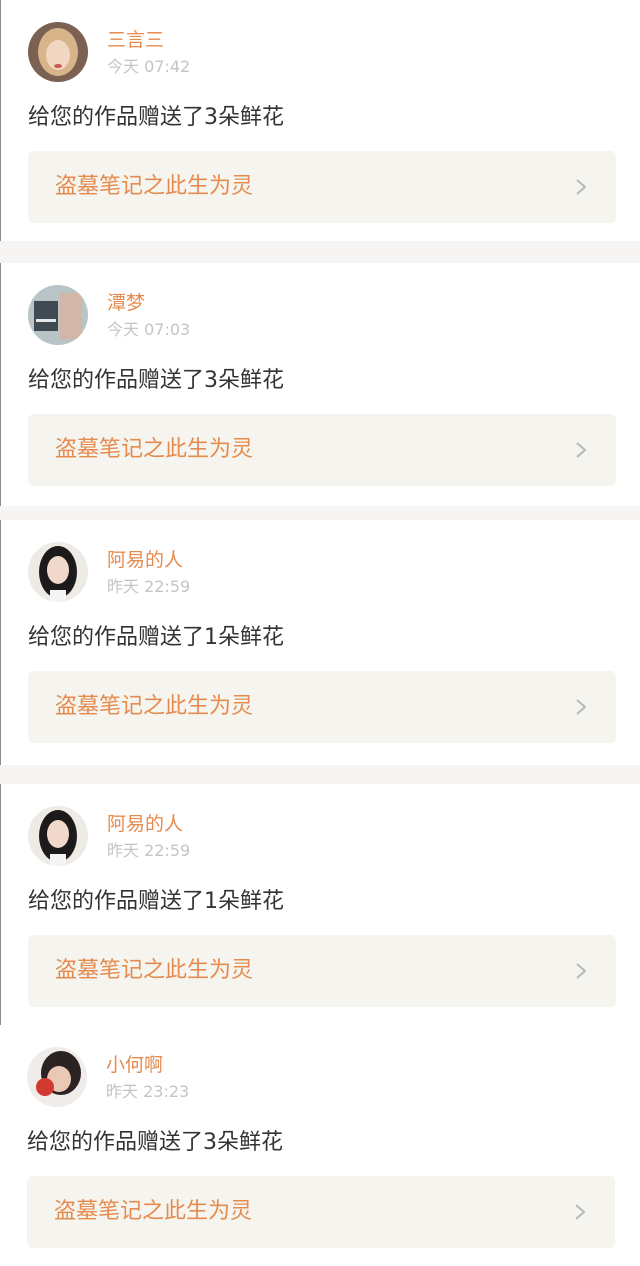 Image resolution: width=640 pixels, height=1266 pixels. What do you see at coordinates (134, 1065) in the screenshot?
I see `user-name: 小何啊` at bounding box center [134, 1065].